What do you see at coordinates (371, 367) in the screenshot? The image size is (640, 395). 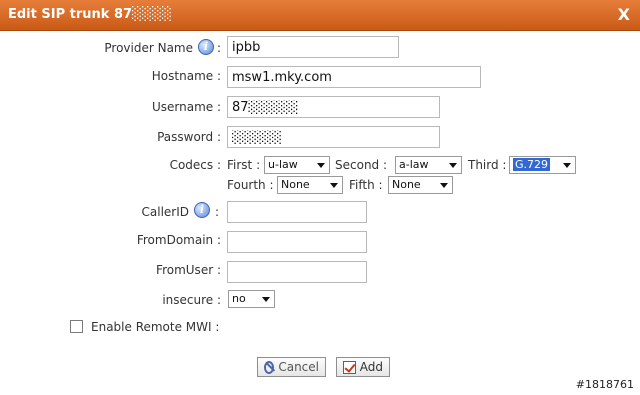 I see `add-button-label: Add` at bounding box center [371, 367].